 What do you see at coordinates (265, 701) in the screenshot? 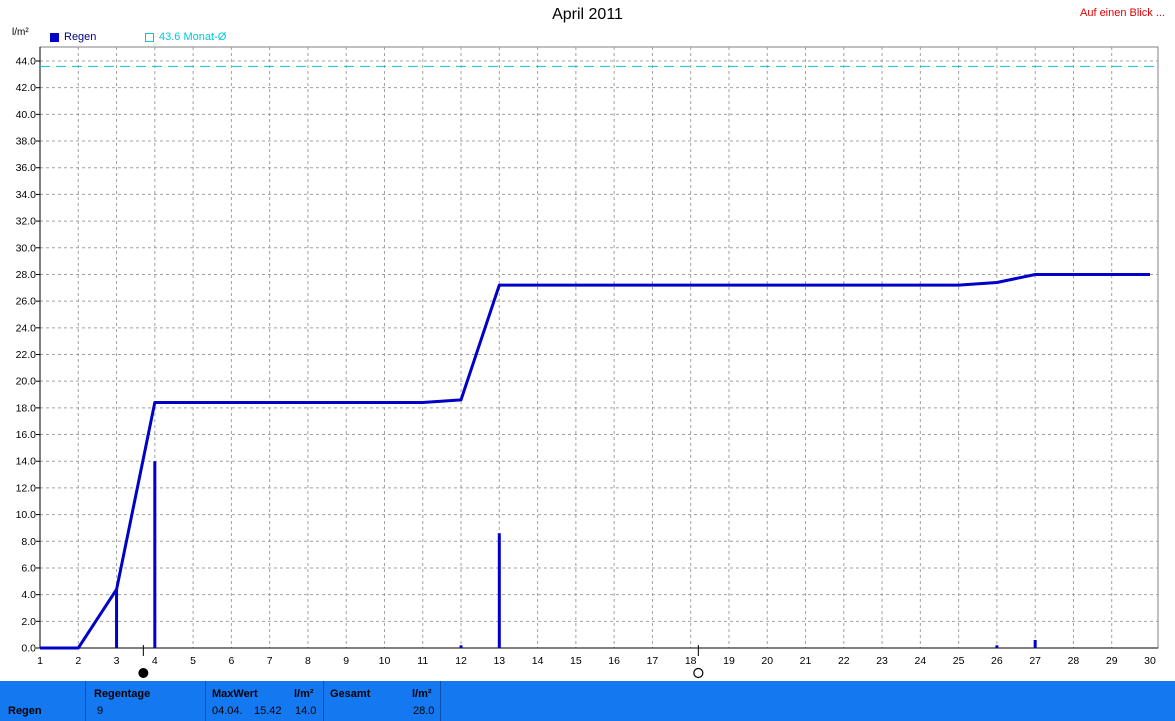
I see `max-value-cell: MaxWert l/m² 04.04. 15.42 14.0` at bounding box center [265, 701].